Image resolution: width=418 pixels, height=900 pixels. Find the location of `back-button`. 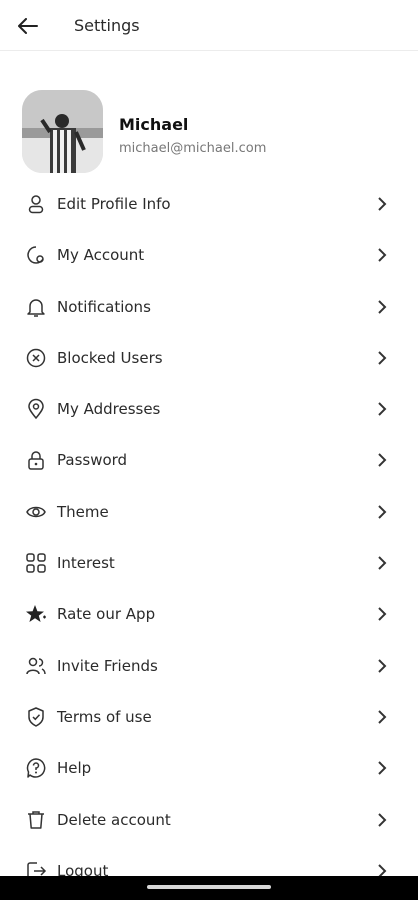

back-button is located at coordinates (28, 26).